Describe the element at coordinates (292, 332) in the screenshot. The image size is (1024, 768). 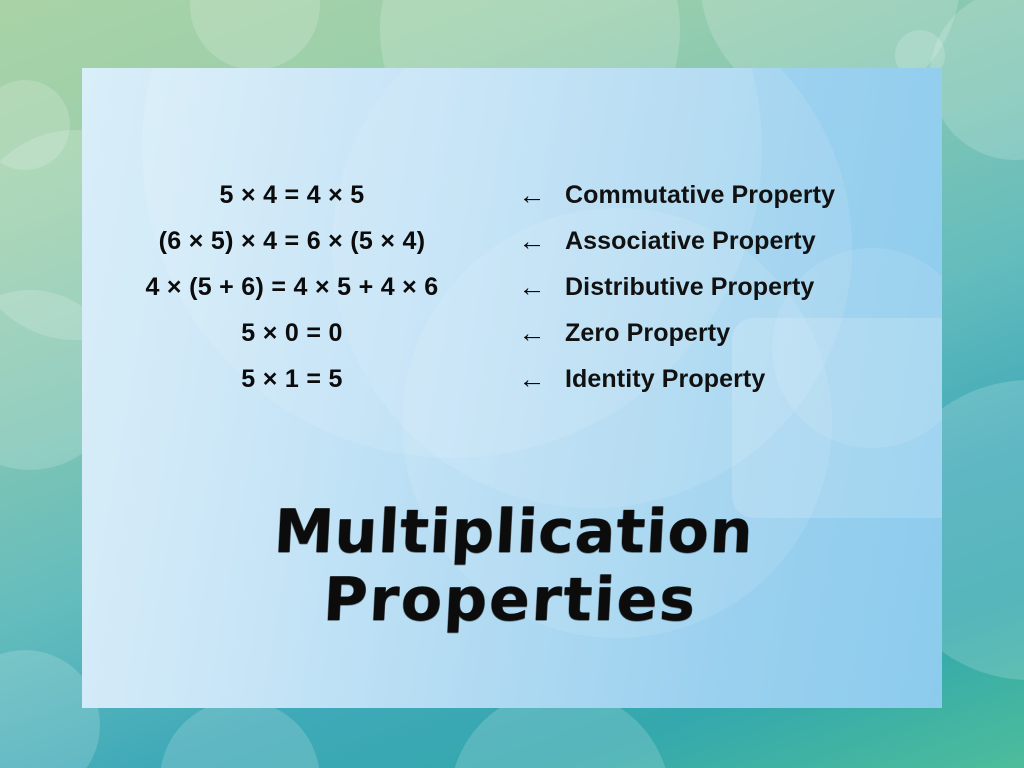
I see `equation-zero: 5 × 0 = 0` at that location.